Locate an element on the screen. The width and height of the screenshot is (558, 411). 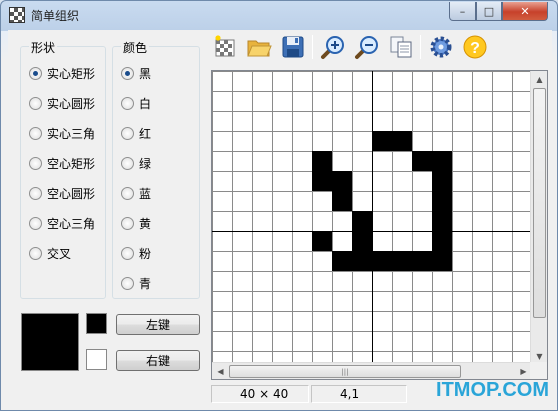
color-option: 蓝 is located at coordinates (136, 193).